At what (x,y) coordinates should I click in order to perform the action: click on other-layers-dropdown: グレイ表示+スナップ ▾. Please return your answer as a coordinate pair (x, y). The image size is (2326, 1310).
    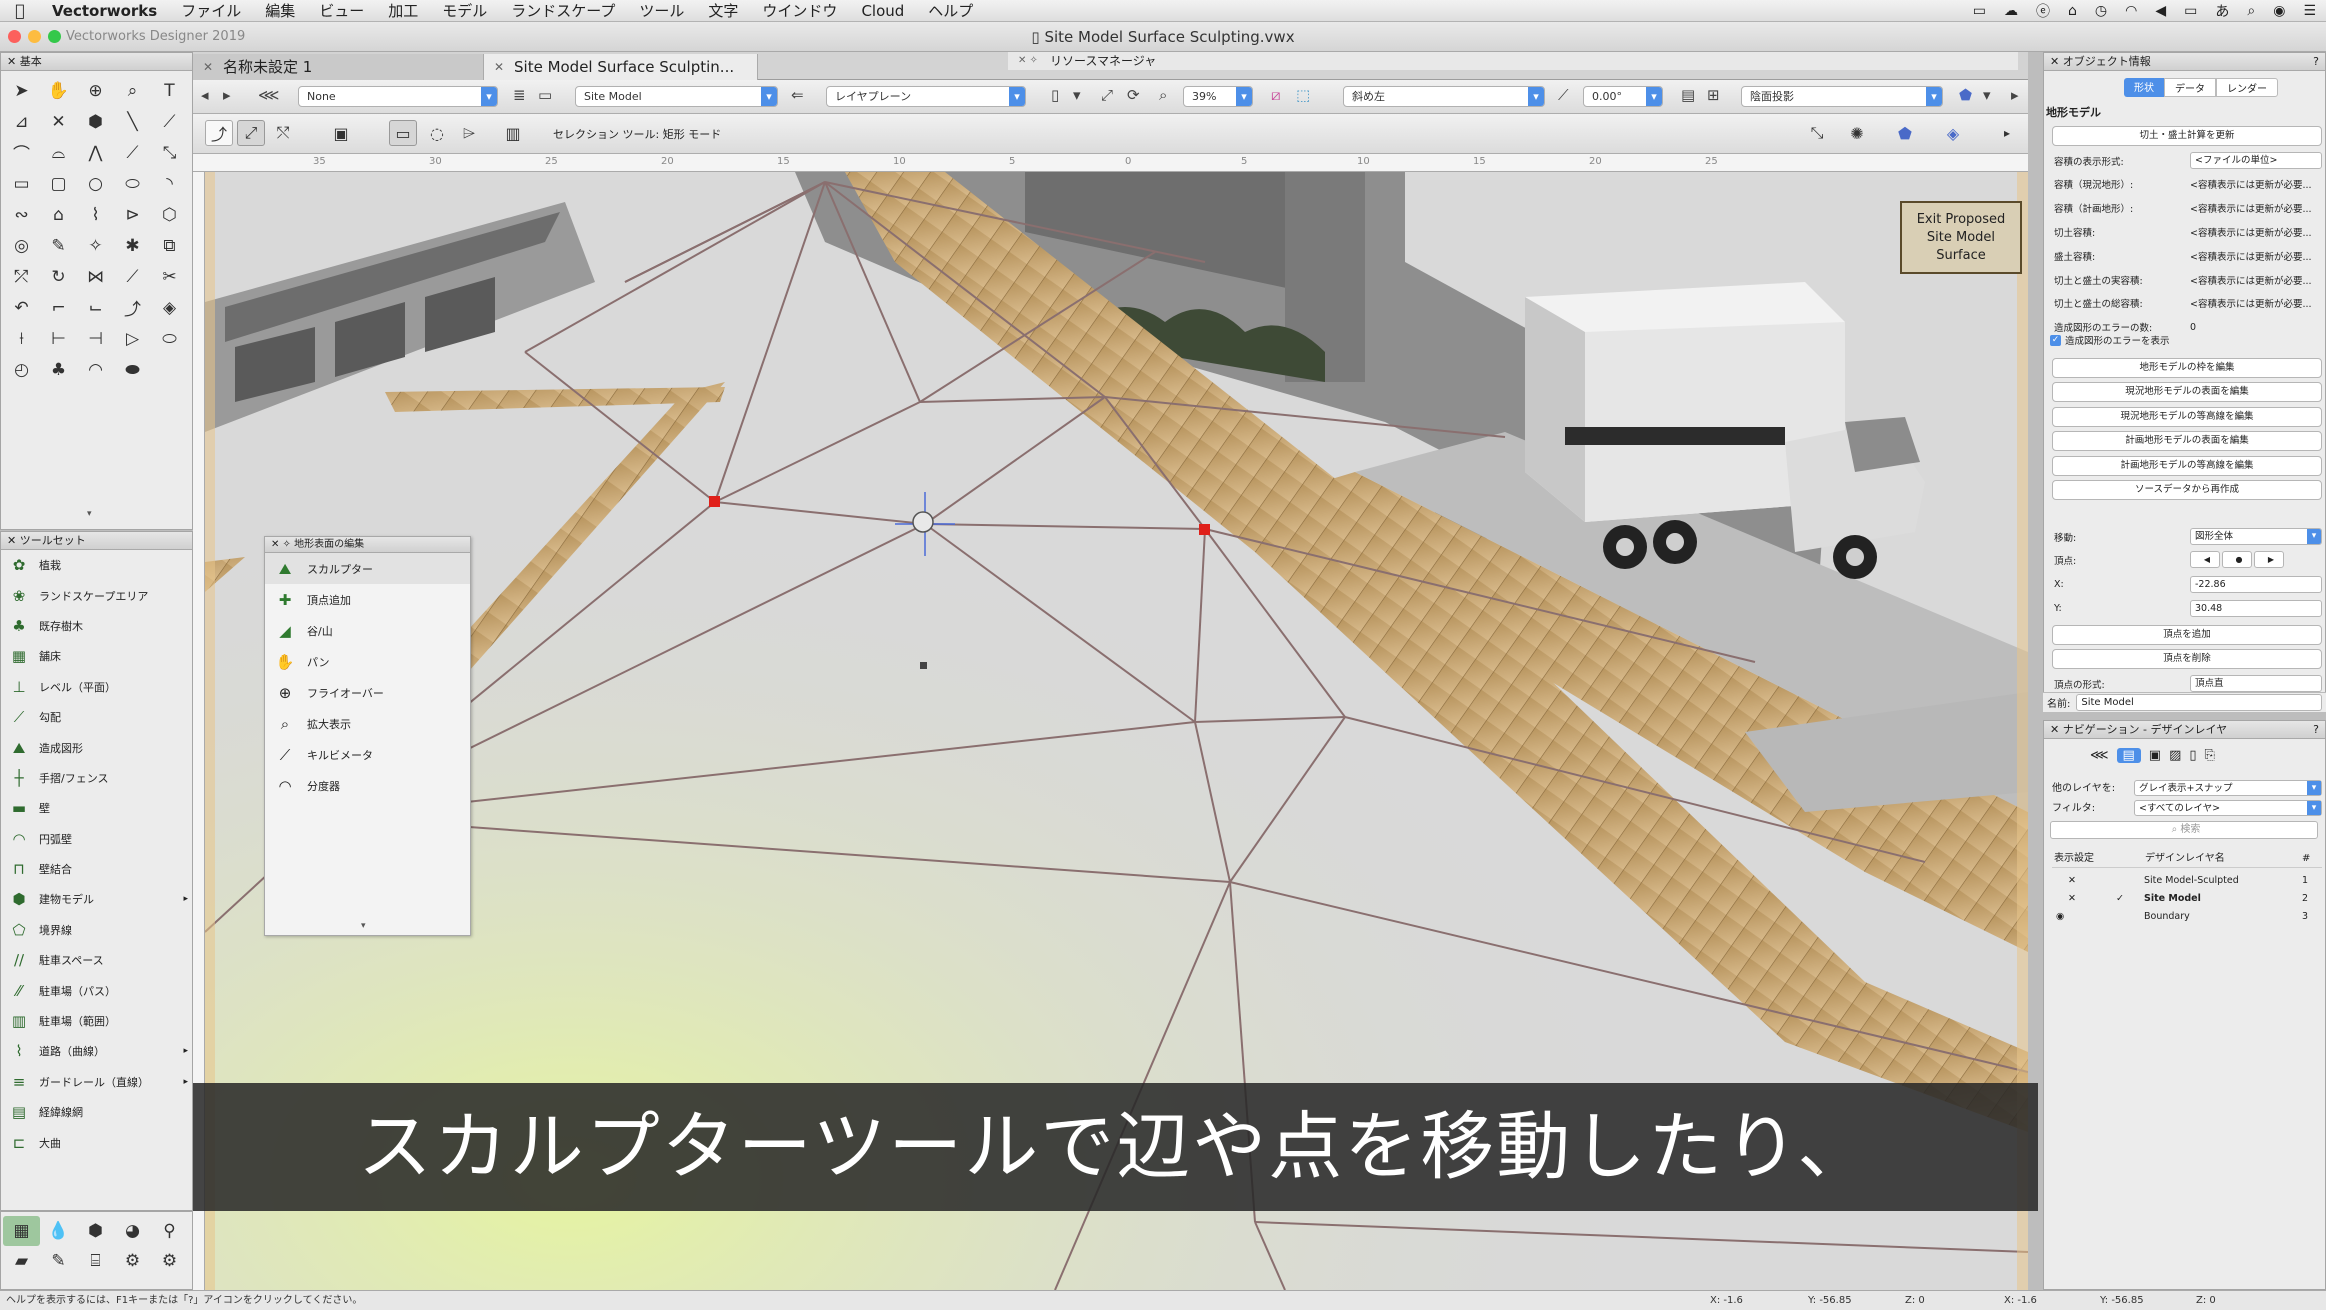
    Looking at the image, I should click on (2228, 788).